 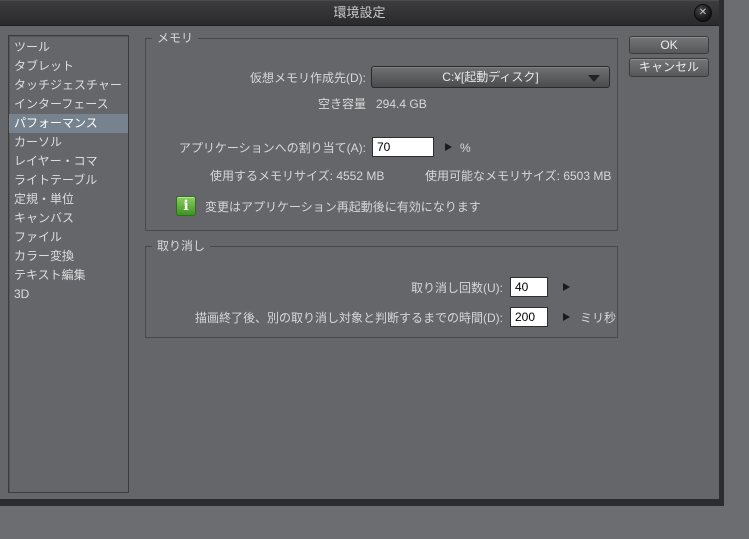 I want to click on allocation-unit: %, so click(x=465, y=148).